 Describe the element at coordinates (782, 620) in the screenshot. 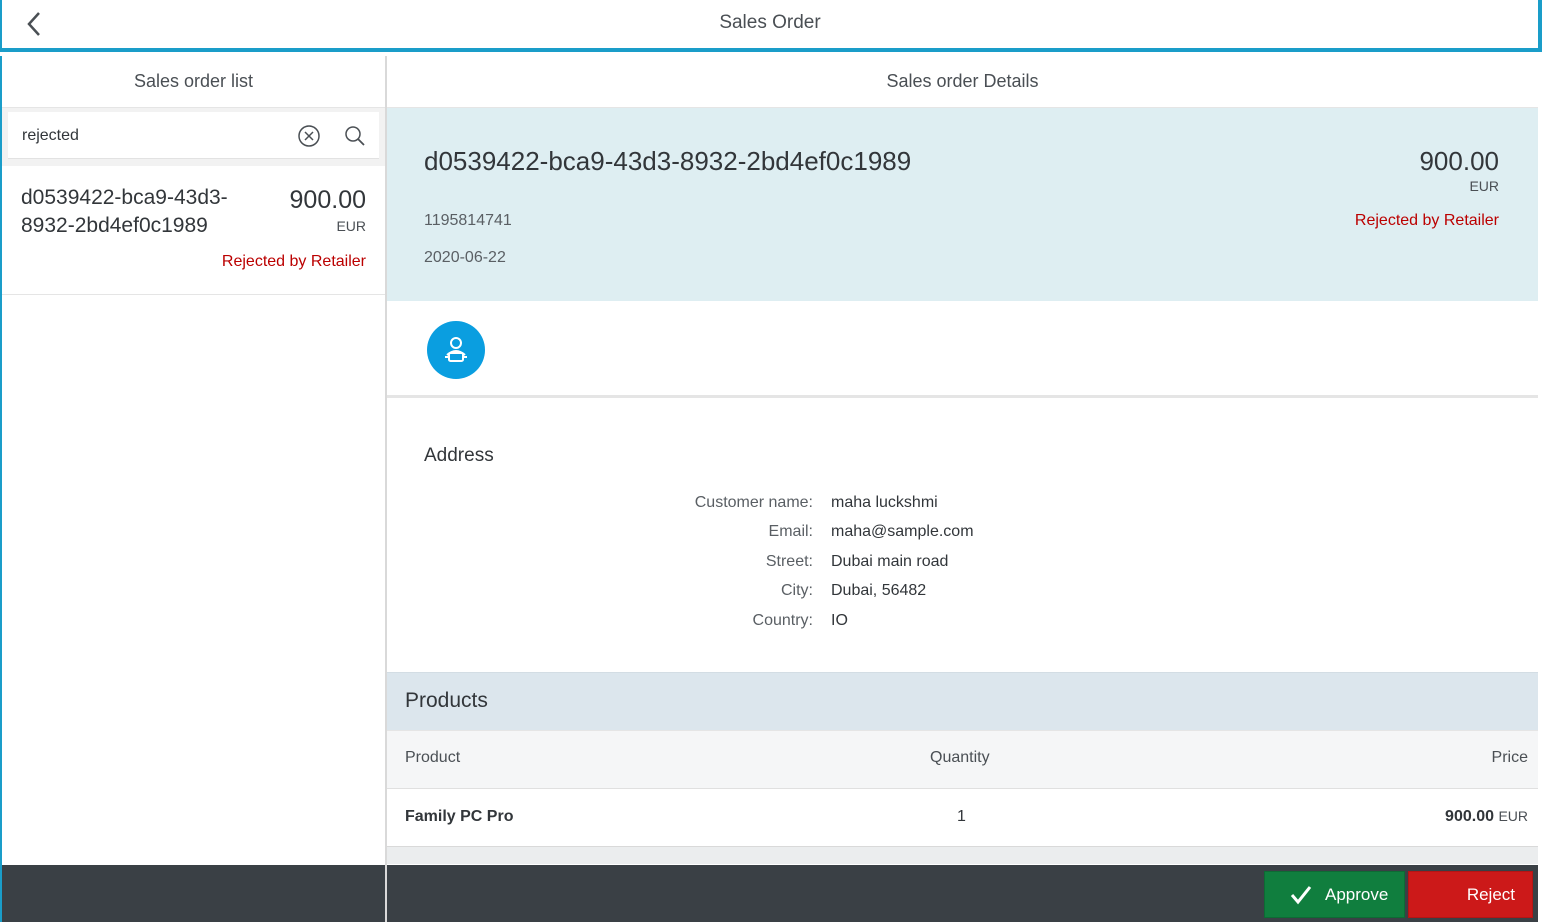

I see `country-label: Country:` at that location.